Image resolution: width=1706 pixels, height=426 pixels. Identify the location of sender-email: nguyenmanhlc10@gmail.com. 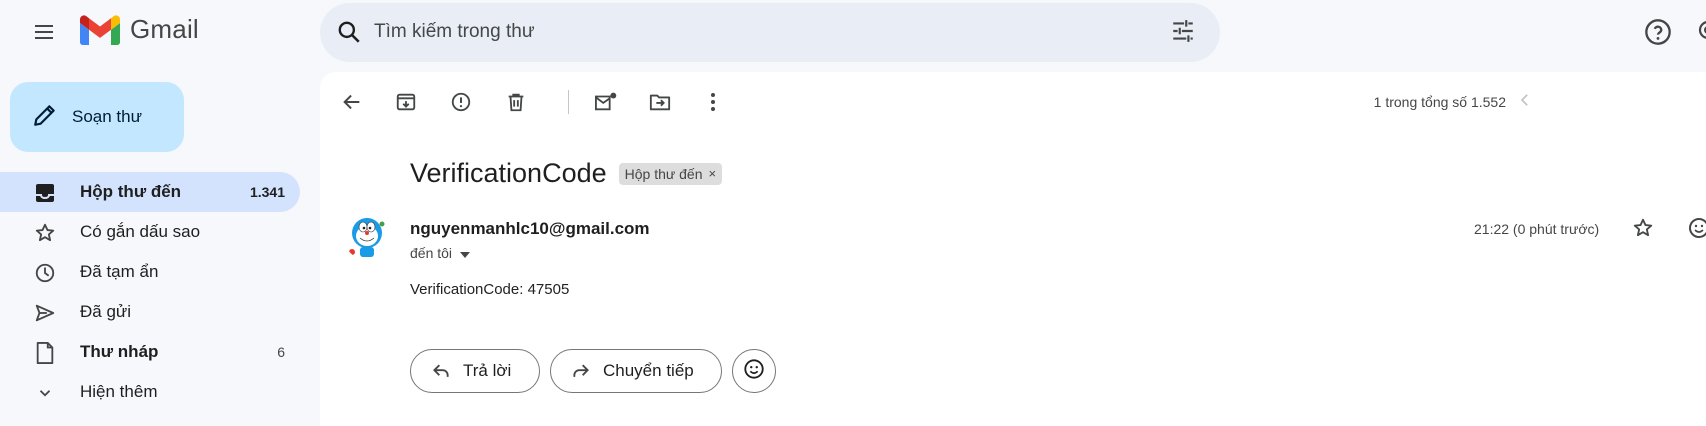
(530, 228).